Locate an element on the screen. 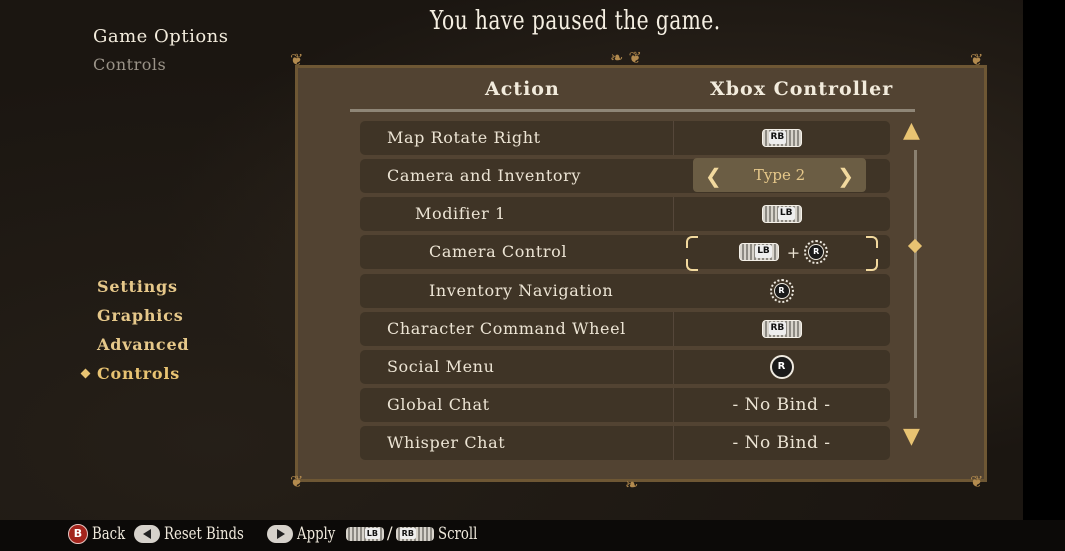 This screenshot has height=551, width=1065. binding-row-character-command-wheel: Character Command Wheel RB is located at coordinates (625, 329).